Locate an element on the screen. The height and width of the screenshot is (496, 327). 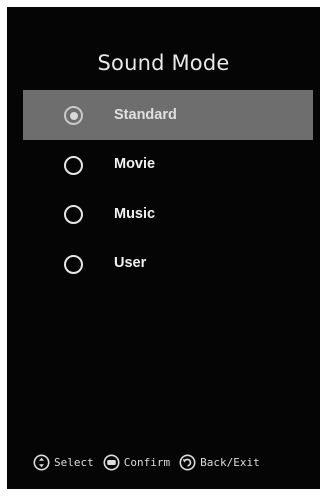
hint-confirm: Confirm is located at coordinates (136, 462).